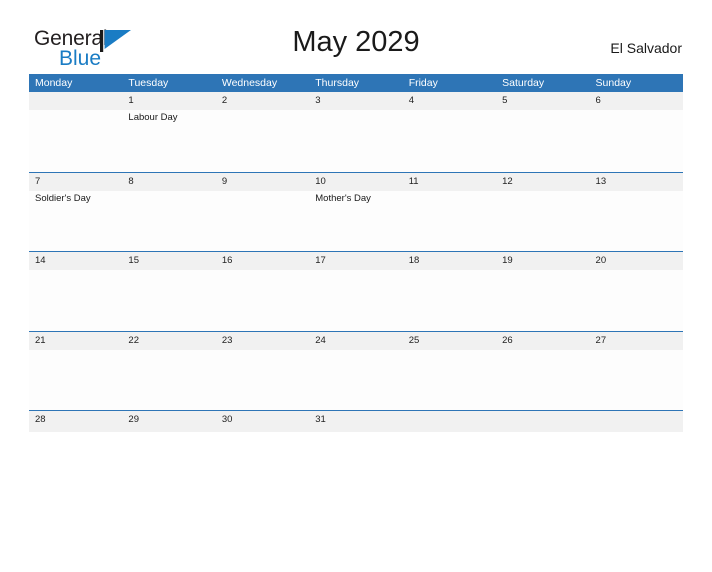 The width and height of the screenshot is (712, 572). What do you see at coordinates (133, 340) in the screenshot?
I see `calendar-day-number: 22` at bounding box center [133, 340].